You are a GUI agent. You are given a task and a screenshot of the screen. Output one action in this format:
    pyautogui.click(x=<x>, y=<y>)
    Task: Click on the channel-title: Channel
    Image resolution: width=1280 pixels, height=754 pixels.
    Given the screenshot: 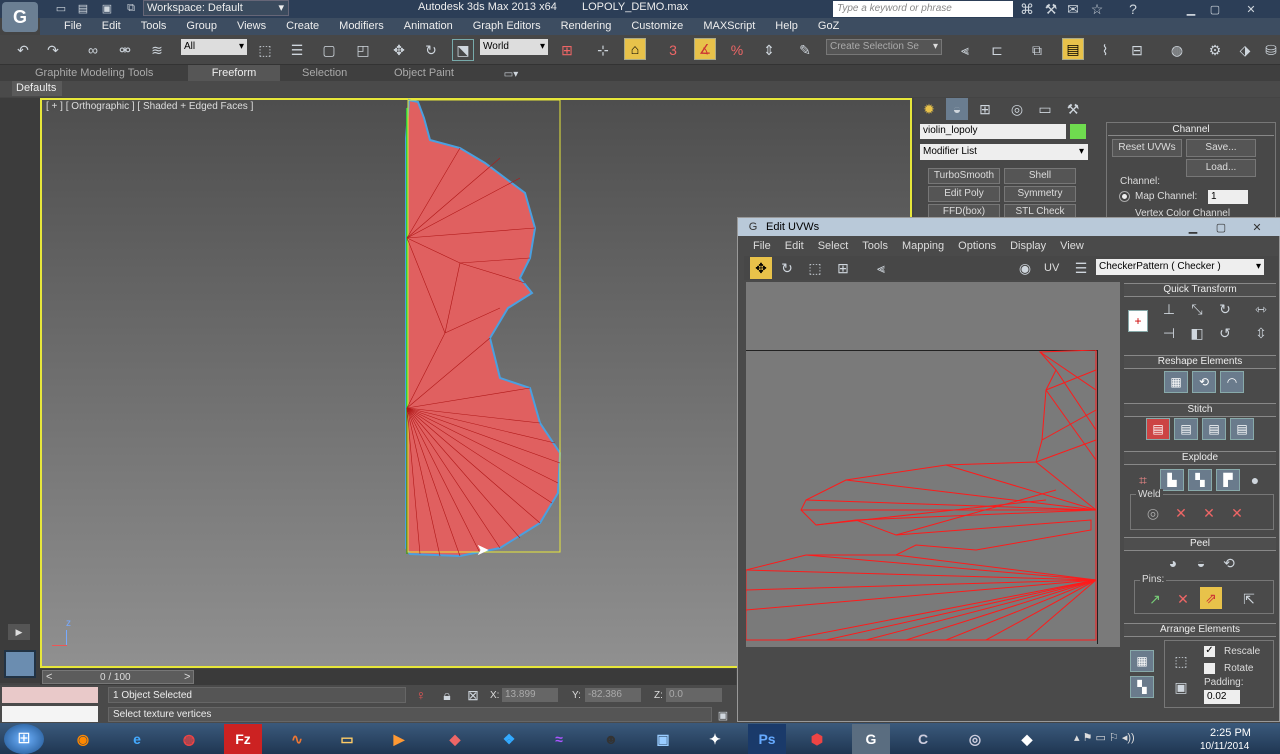 What is the action you would take?
    pyautogui.click(x=1191, y=130)
    